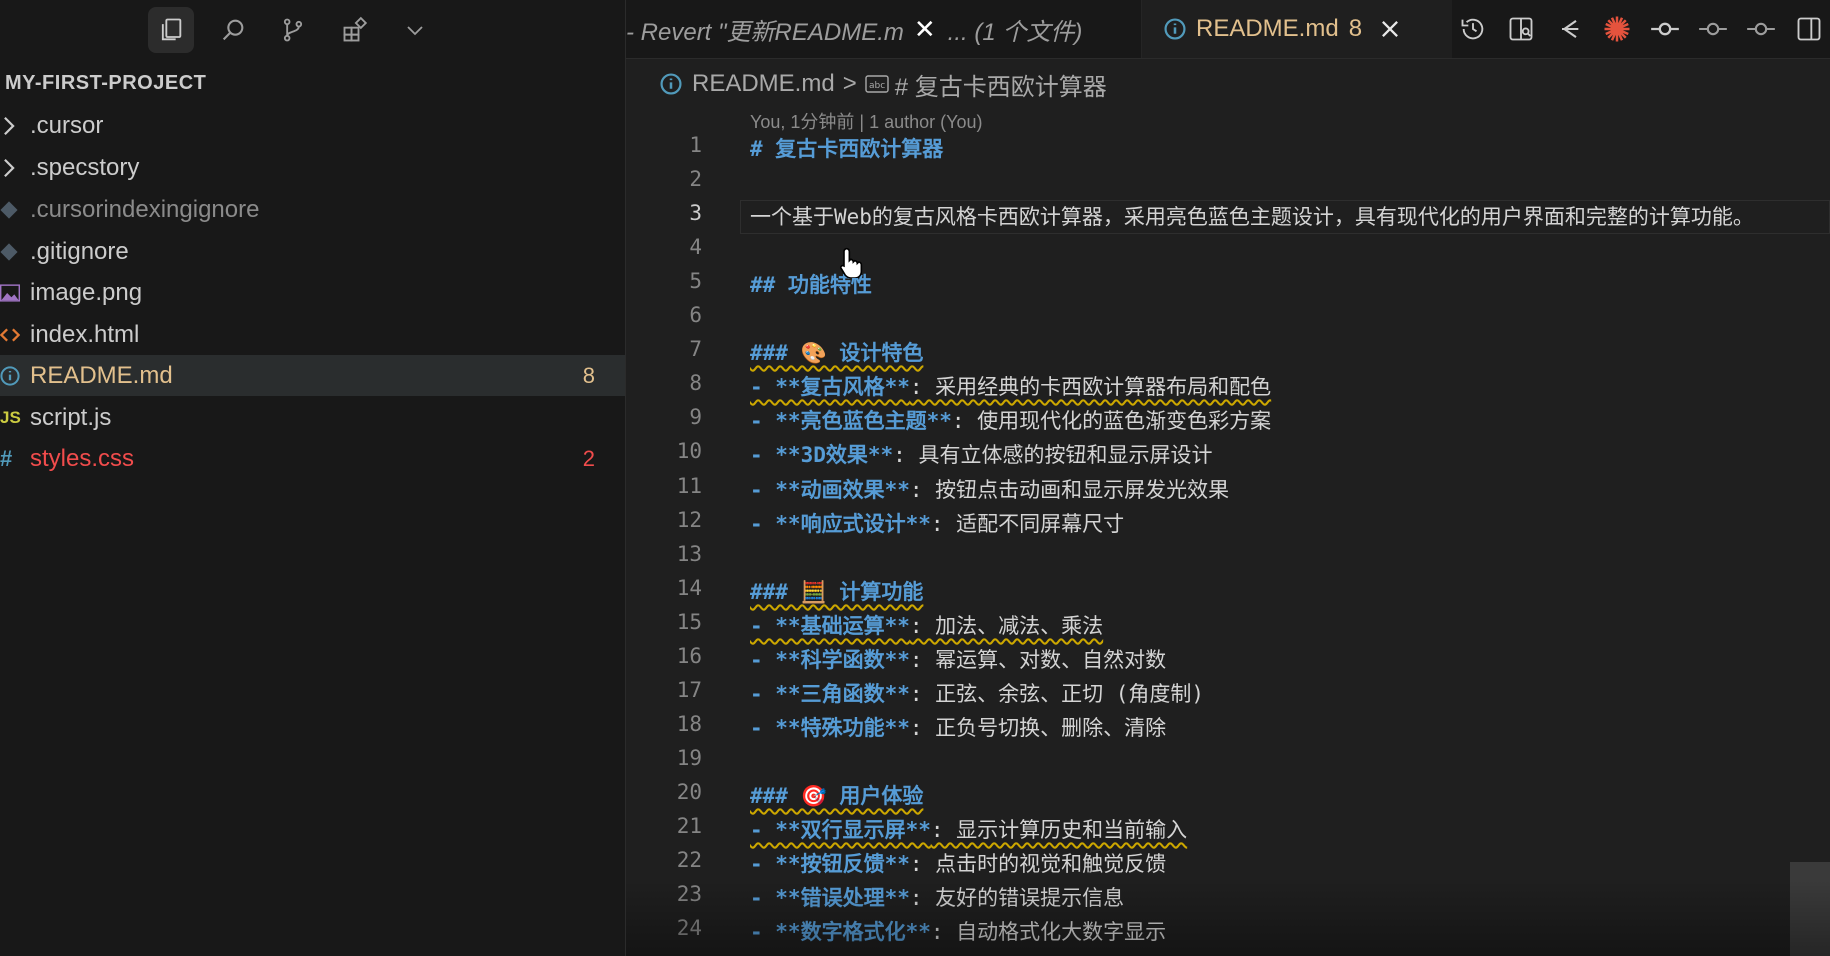  Describe the element at coordinates (312, 125) in the screenshot. I see `tree-item-cursor: .cursor` at that location.